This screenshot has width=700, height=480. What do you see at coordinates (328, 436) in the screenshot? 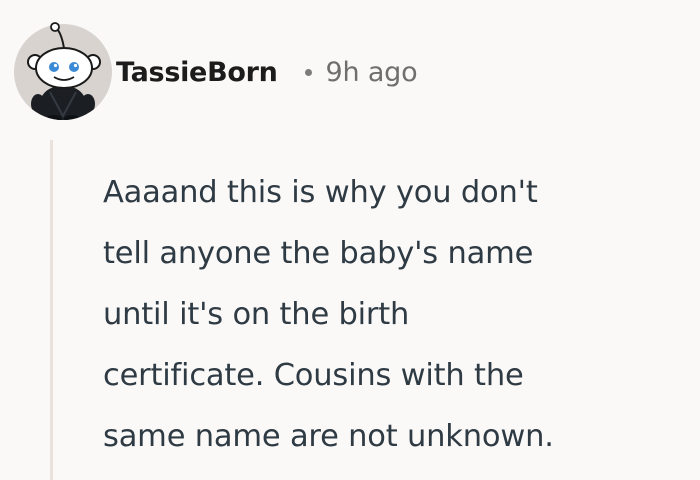
I see `comment-body-line: same name are not unknown.` at bounding box center [328, 436].